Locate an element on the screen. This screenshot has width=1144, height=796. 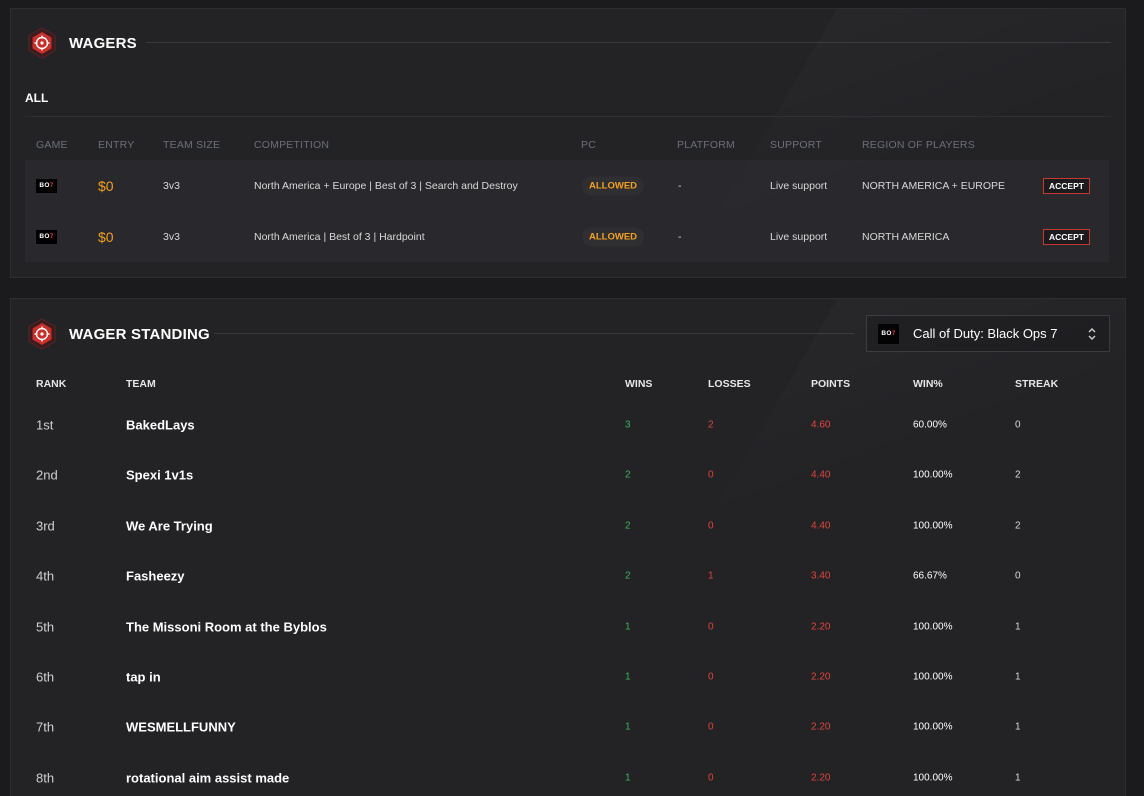
standing-table-header: RANK TEAM WINS LOSSES POINTS WIN% STREAK is located at coordinates (568, 385).